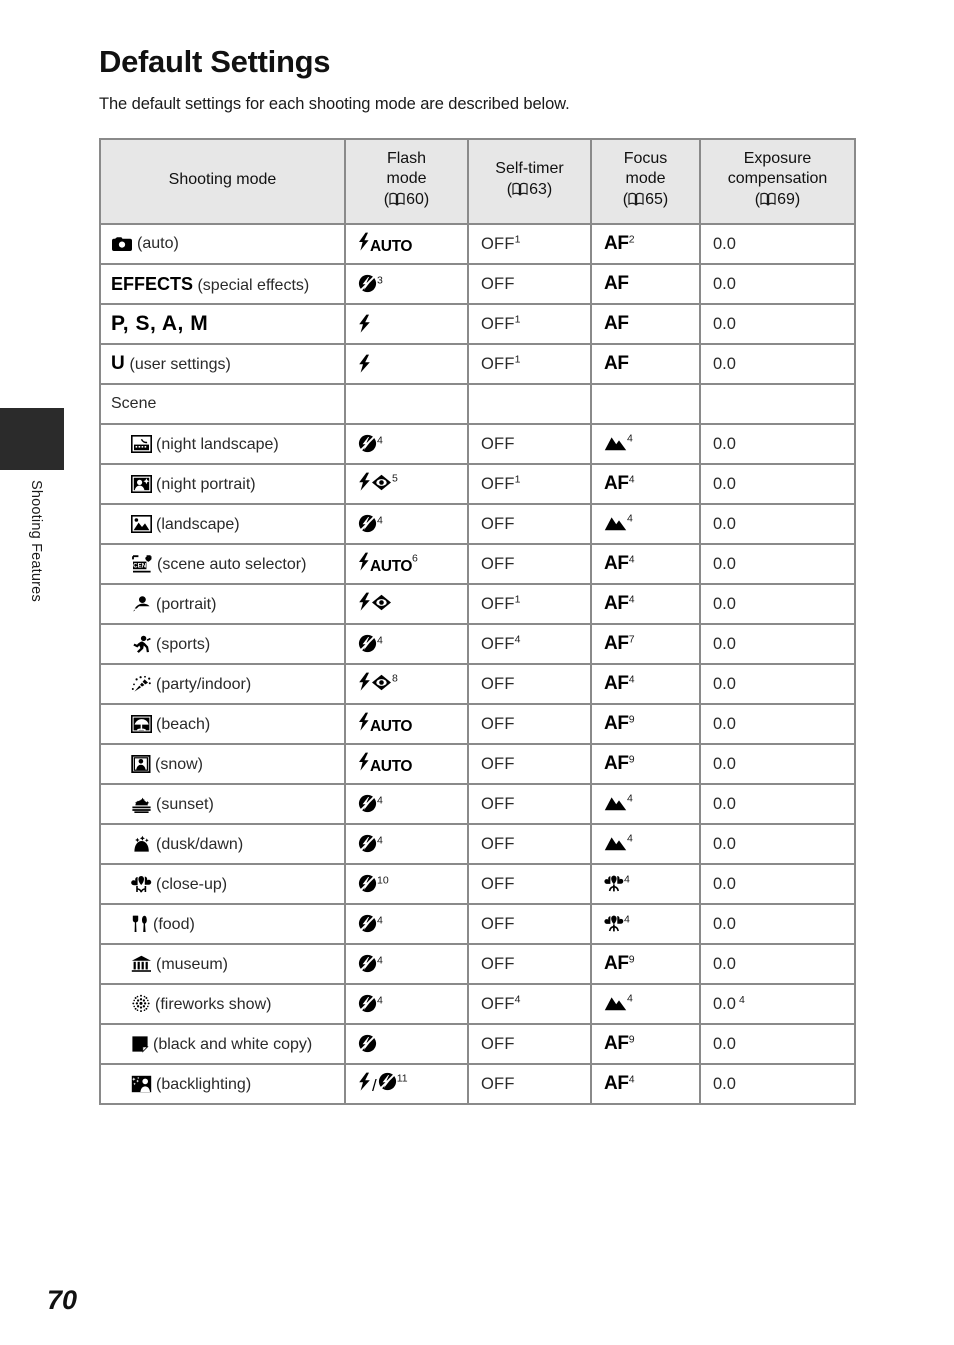 The width and height of the screenshot is (954, 1345). I want to click on museum-icon, so click(141, 964).